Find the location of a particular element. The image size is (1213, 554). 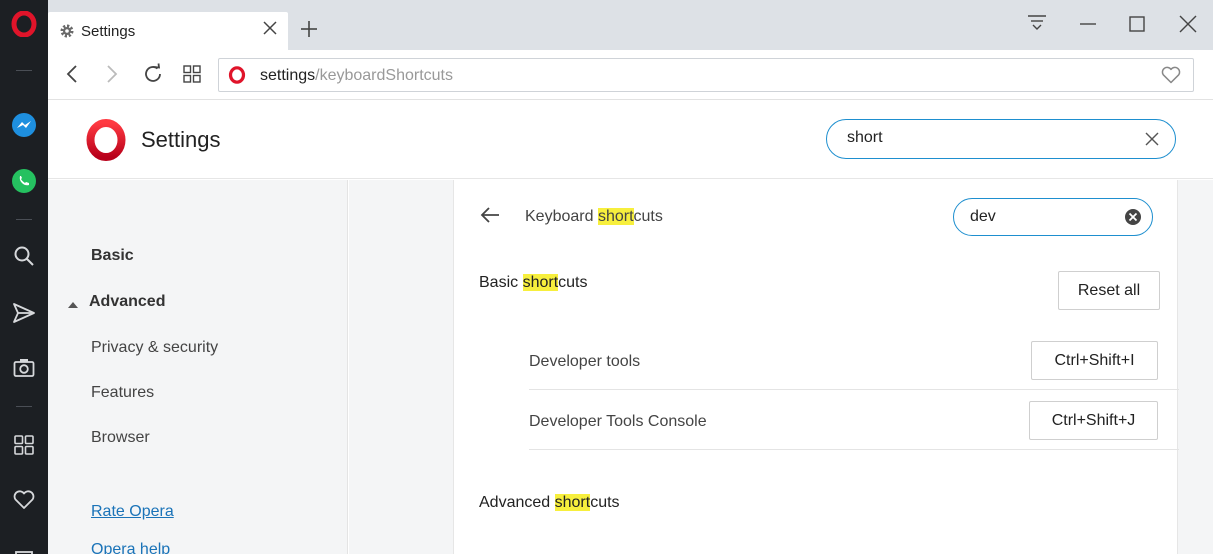

section-prefix: Basic is located at coordinates (501, 282).